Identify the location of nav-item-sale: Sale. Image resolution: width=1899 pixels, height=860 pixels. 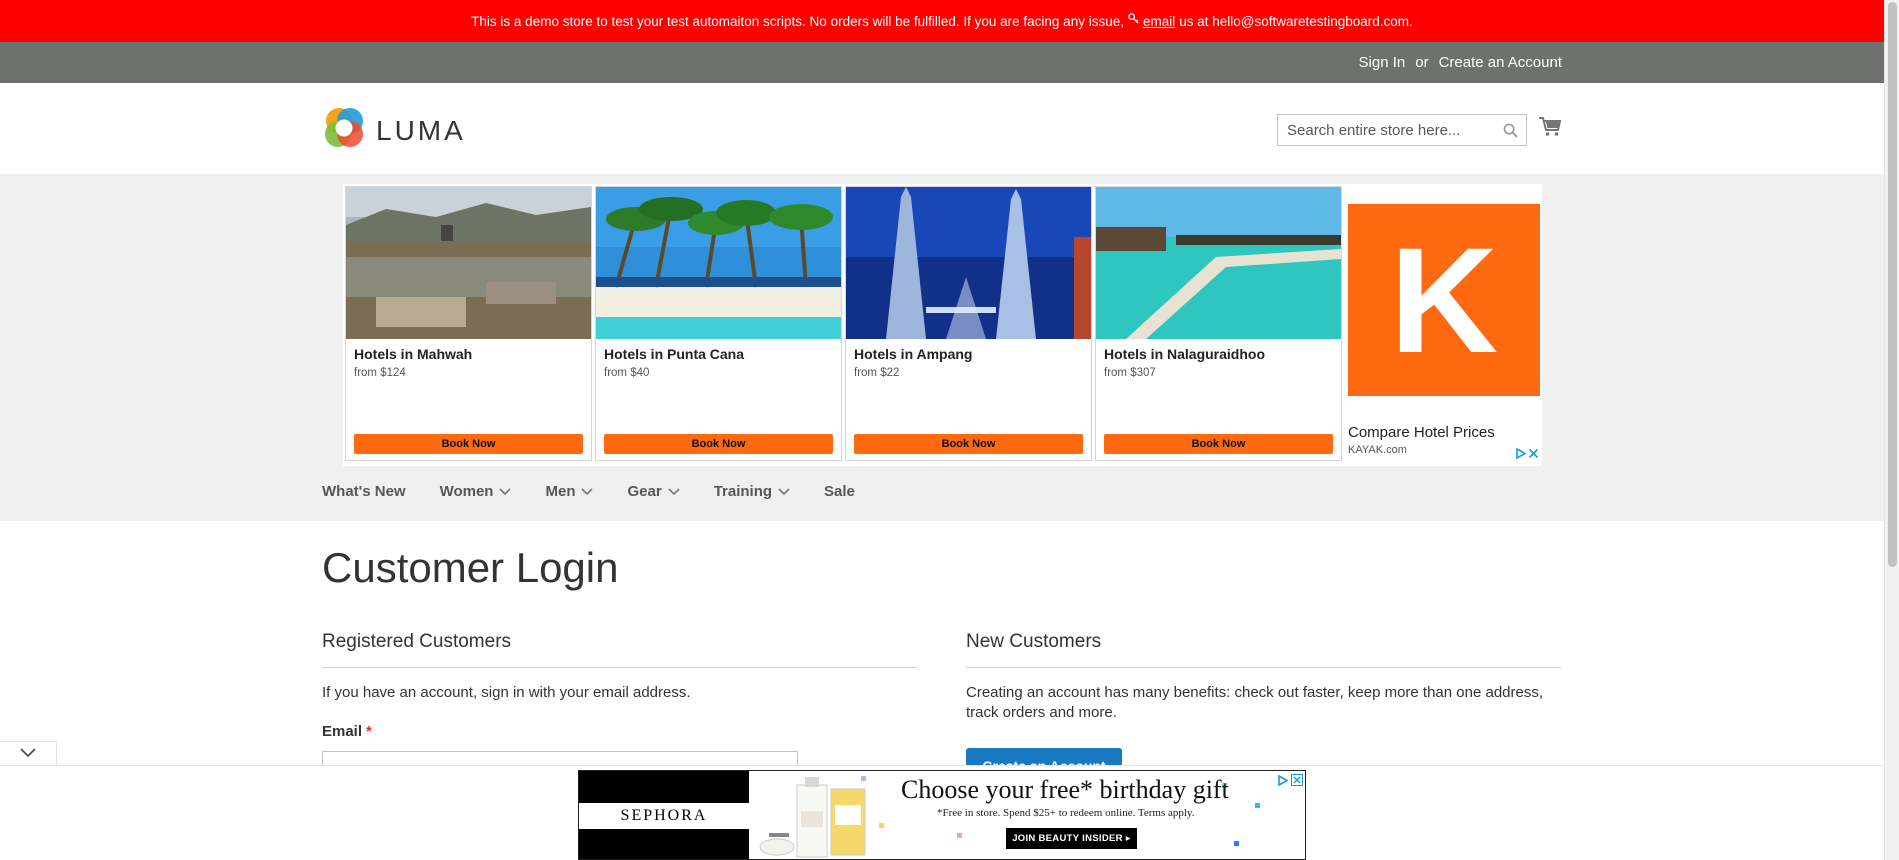
(839, 491).